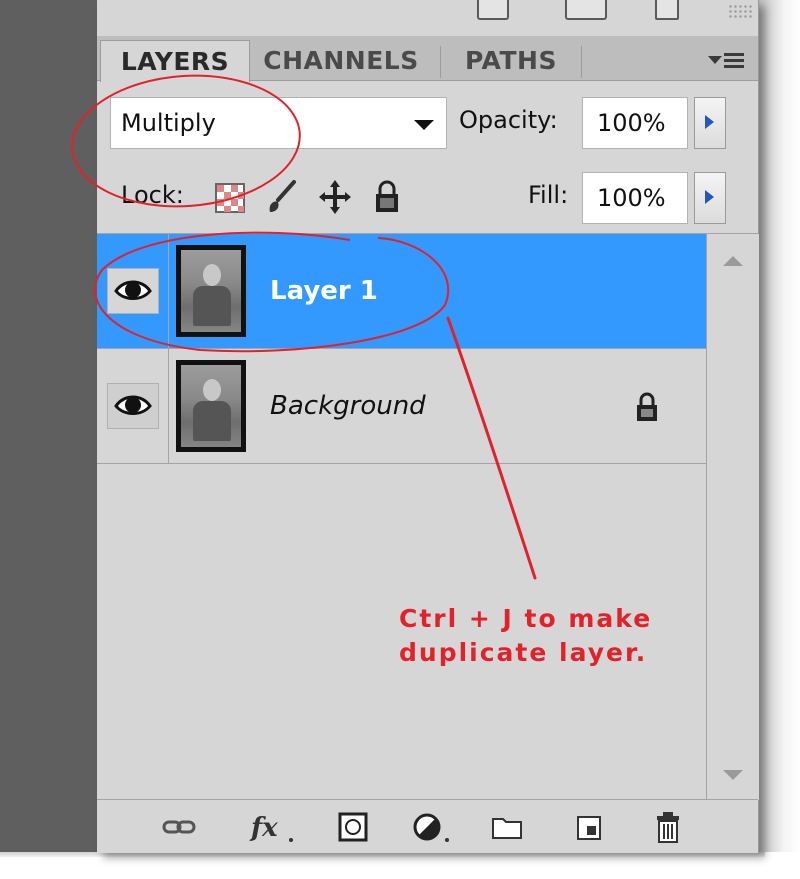  What do you see at coordinates (779, 426) in the screenshot?
I see `window-edge-shadow` at bounding box center [779, 426].